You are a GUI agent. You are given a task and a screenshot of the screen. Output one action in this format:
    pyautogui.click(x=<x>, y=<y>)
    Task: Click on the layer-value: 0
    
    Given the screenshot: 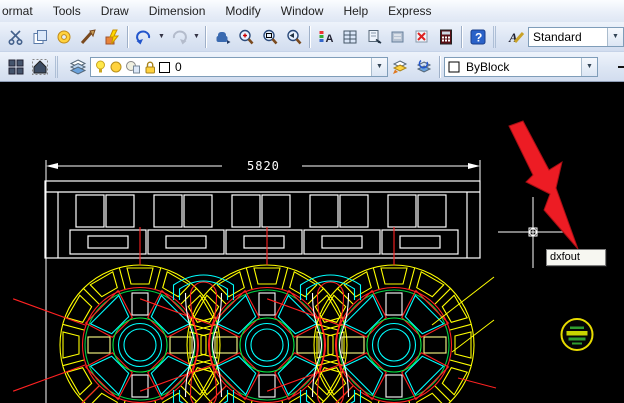 What is the action you would take?
    pyautogui.click(x=178, y=66)
    